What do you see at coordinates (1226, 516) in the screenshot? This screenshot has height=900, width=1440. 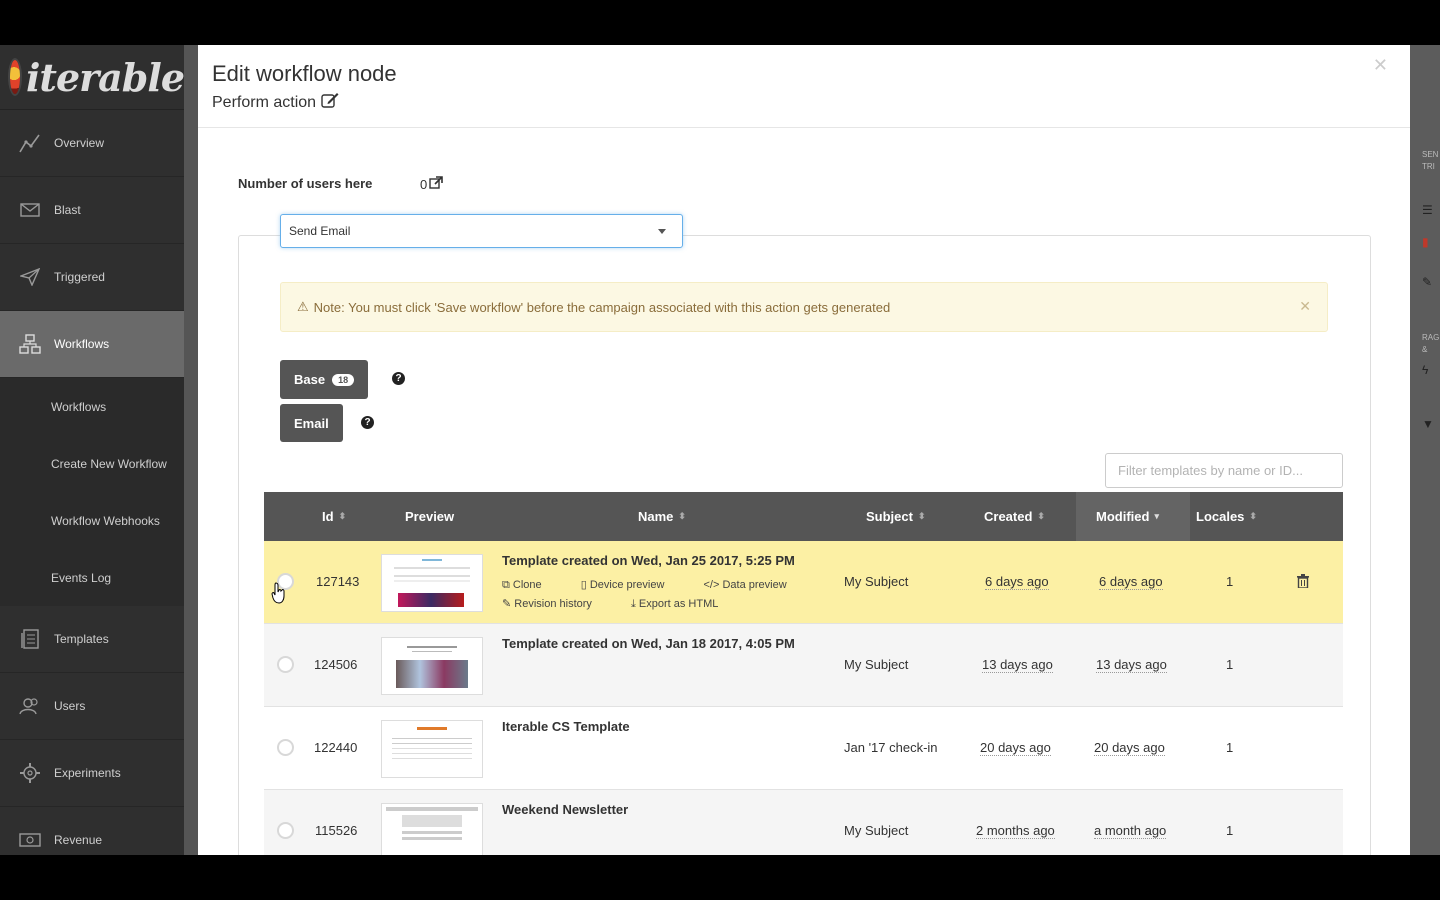 I see `column-header-locales: Locales ⬍` at bounding box center [1226, 516].